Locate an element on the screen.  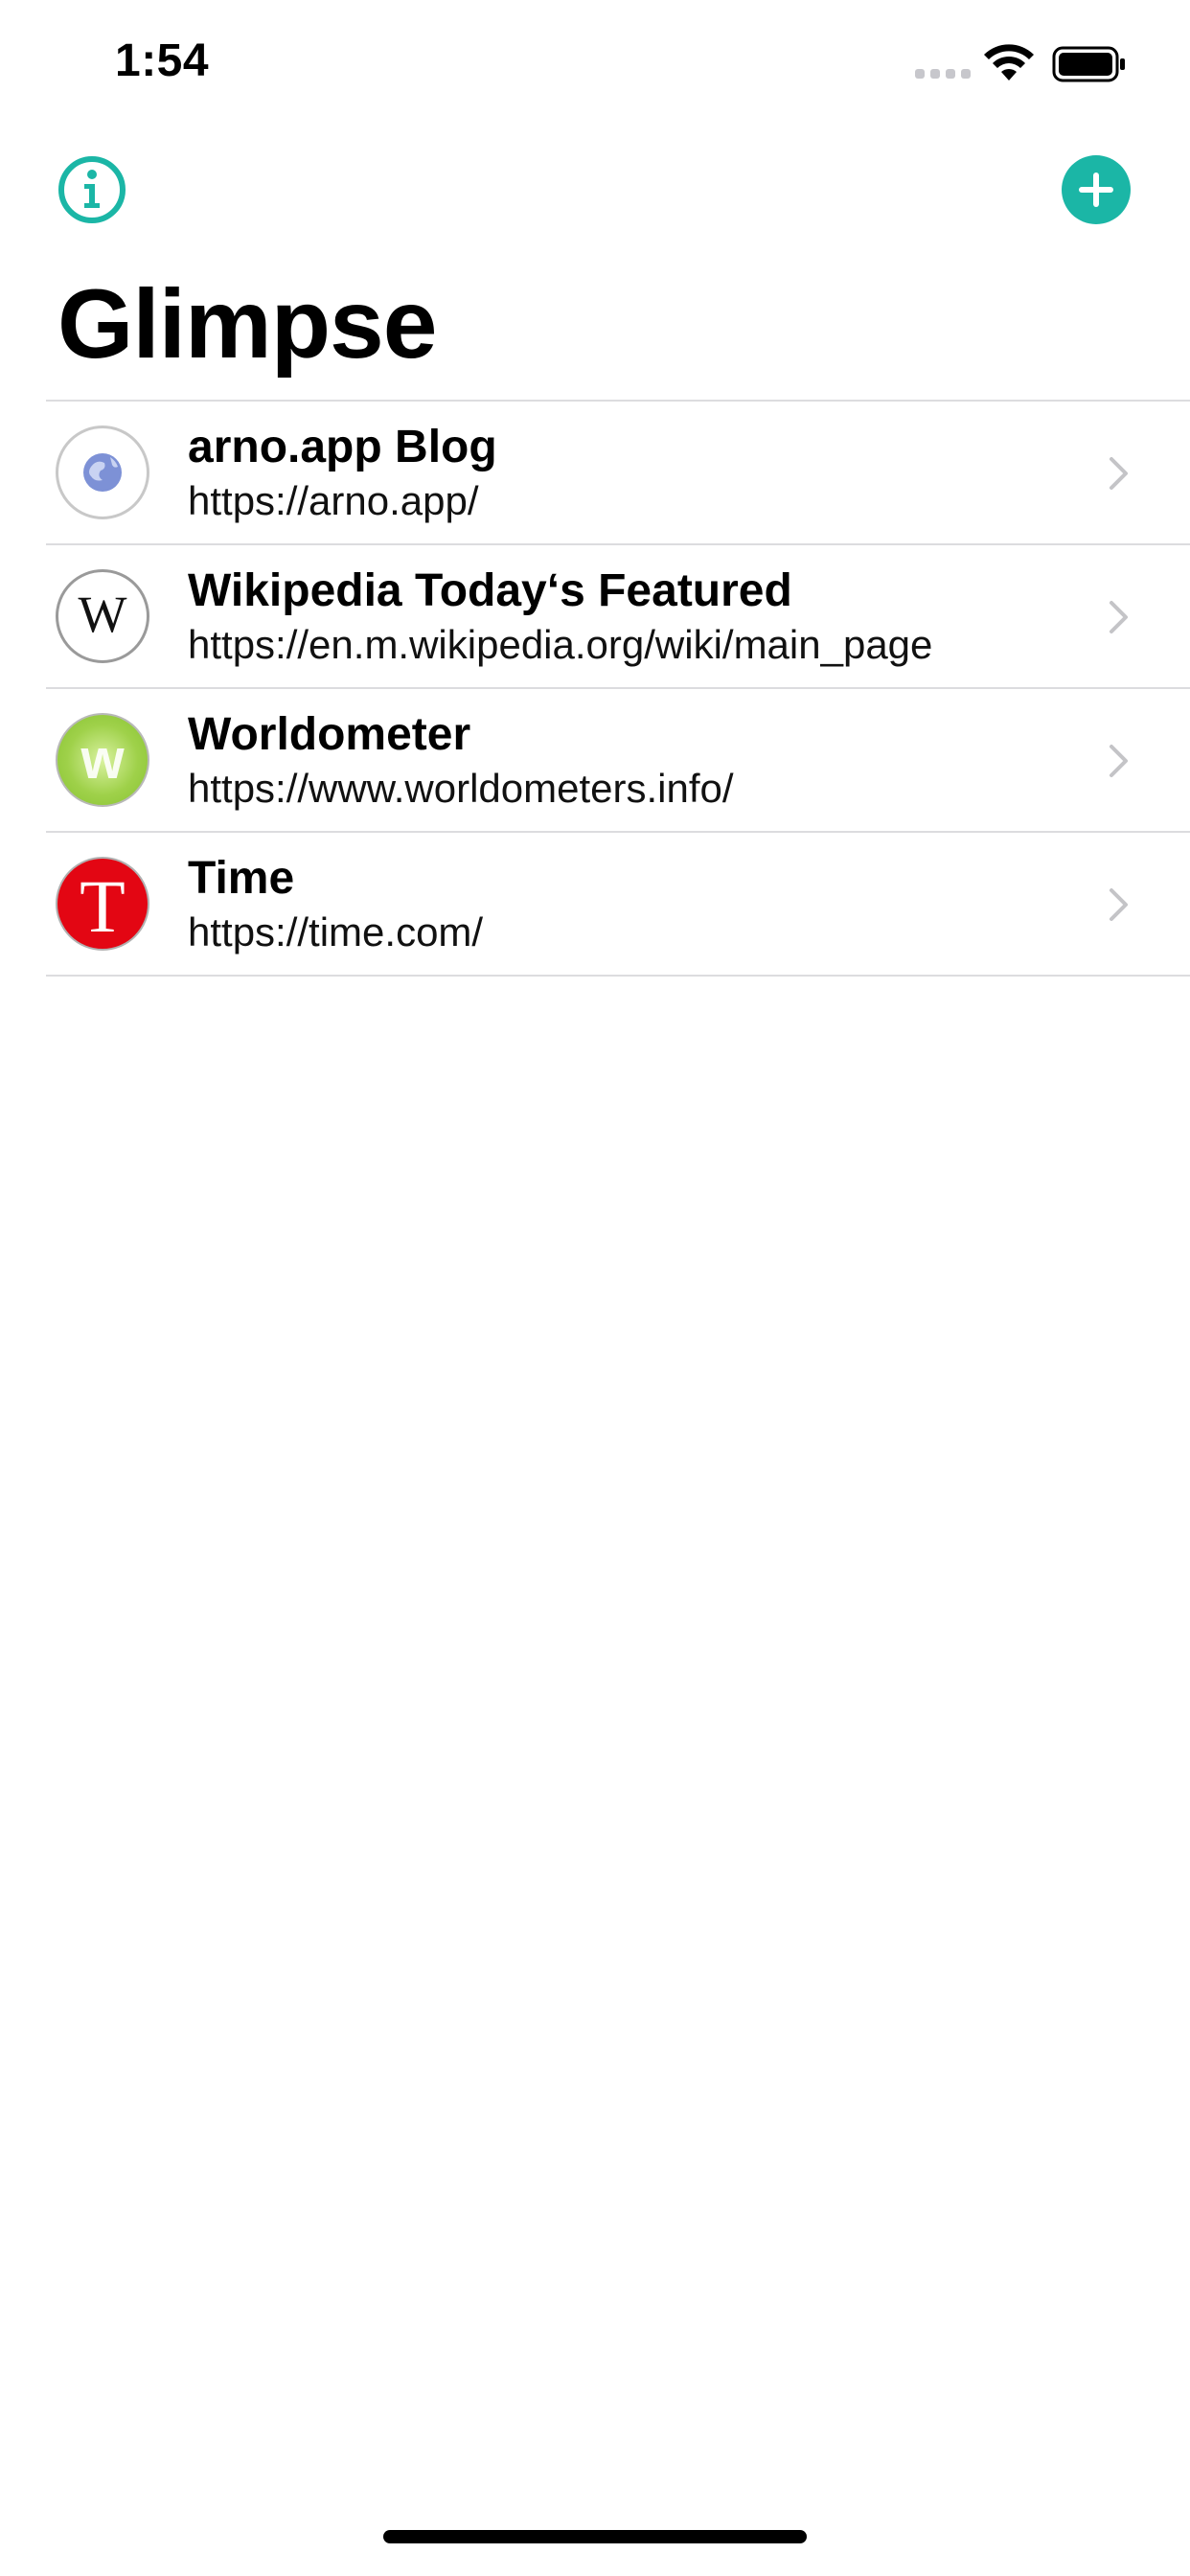
time-t-icon: T is located at coordinates (103, 904).